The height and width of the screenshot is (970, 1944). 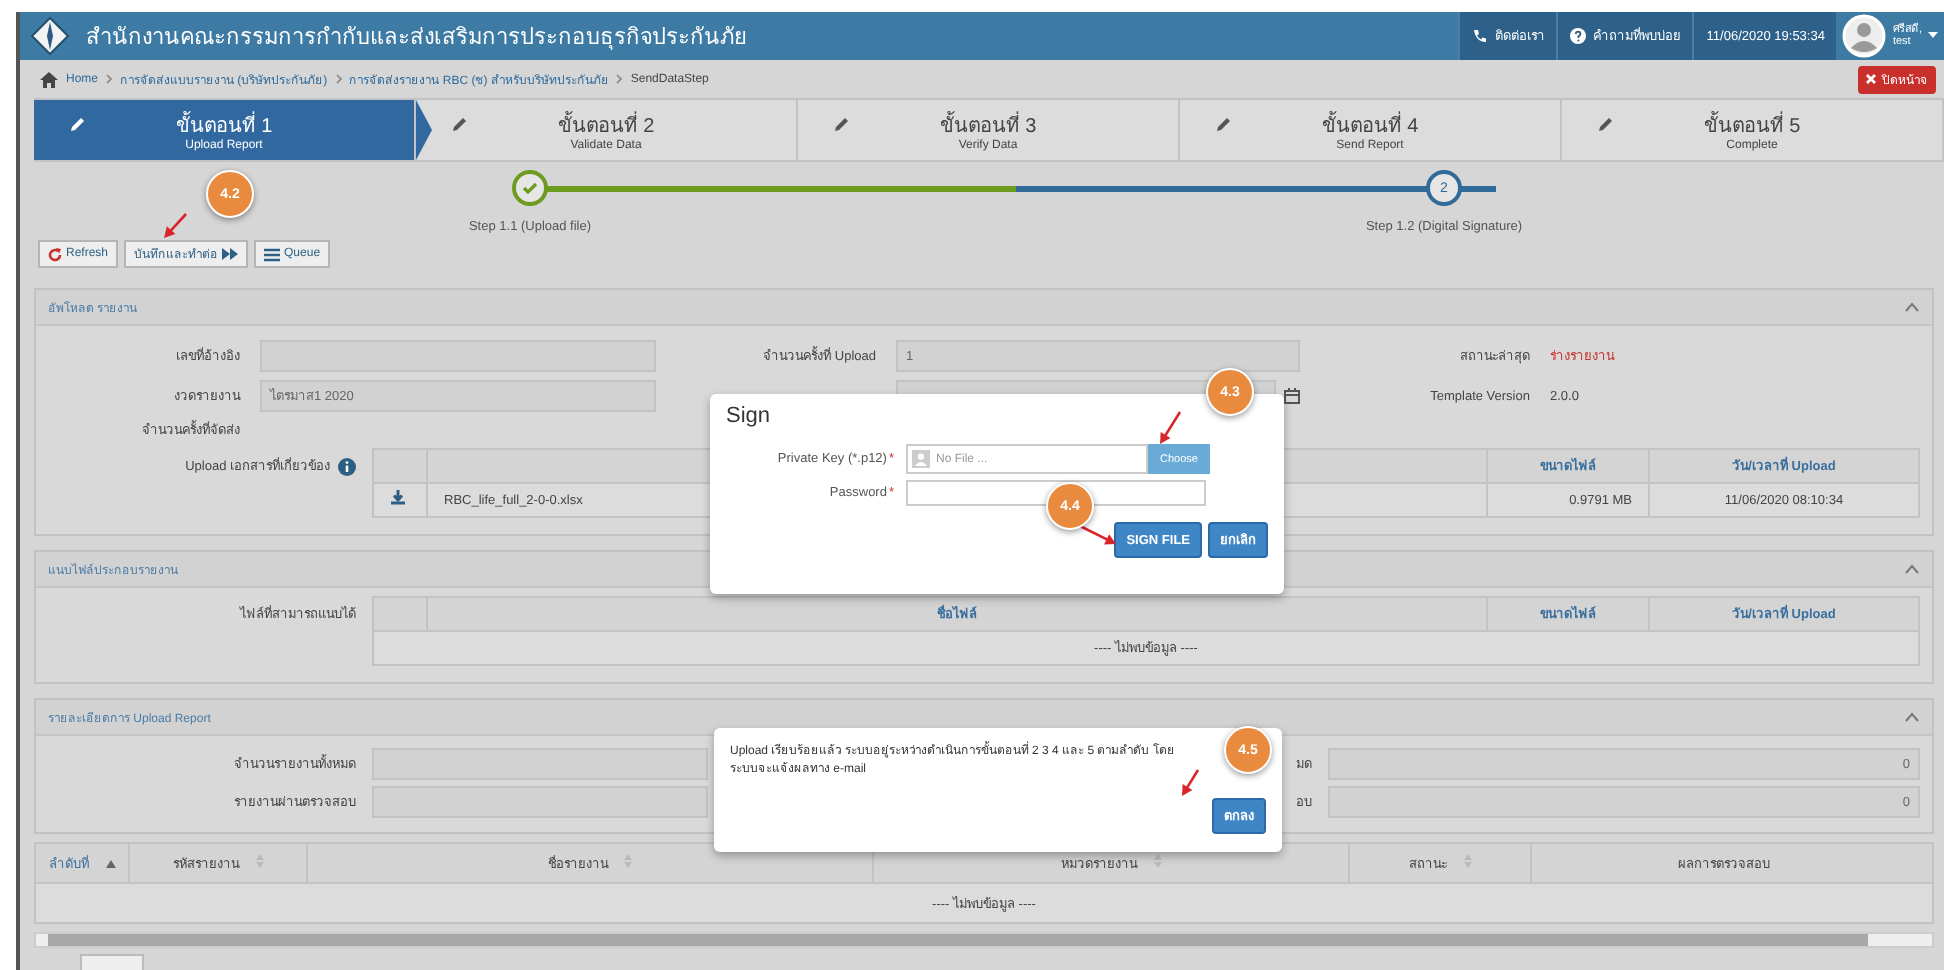 What do you see at coordinates (1292, 396) in the screenshot?
I see `calendar-icon` at bounding box center [1292, 396].